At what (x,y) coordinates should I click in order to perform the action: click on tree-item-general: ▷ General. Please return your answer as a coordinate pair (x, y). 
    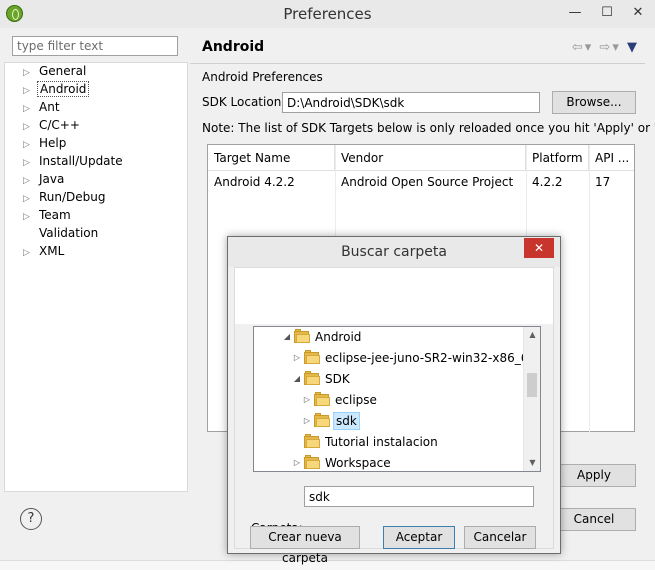
    Looking at the image, I should click on (55, 71).